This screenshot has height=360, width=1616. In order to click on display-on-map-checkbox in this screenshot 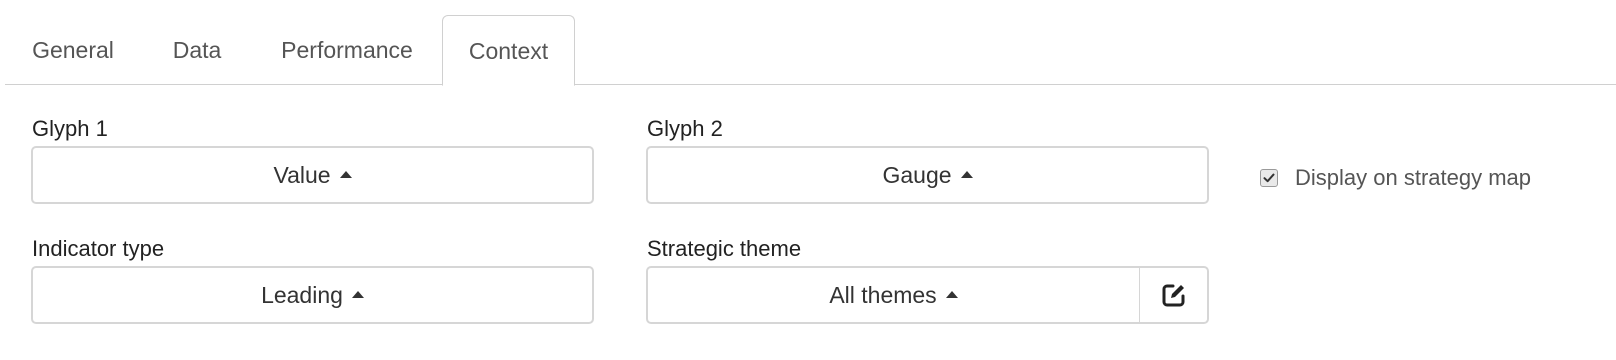, I will do `click(1269, 178)`.